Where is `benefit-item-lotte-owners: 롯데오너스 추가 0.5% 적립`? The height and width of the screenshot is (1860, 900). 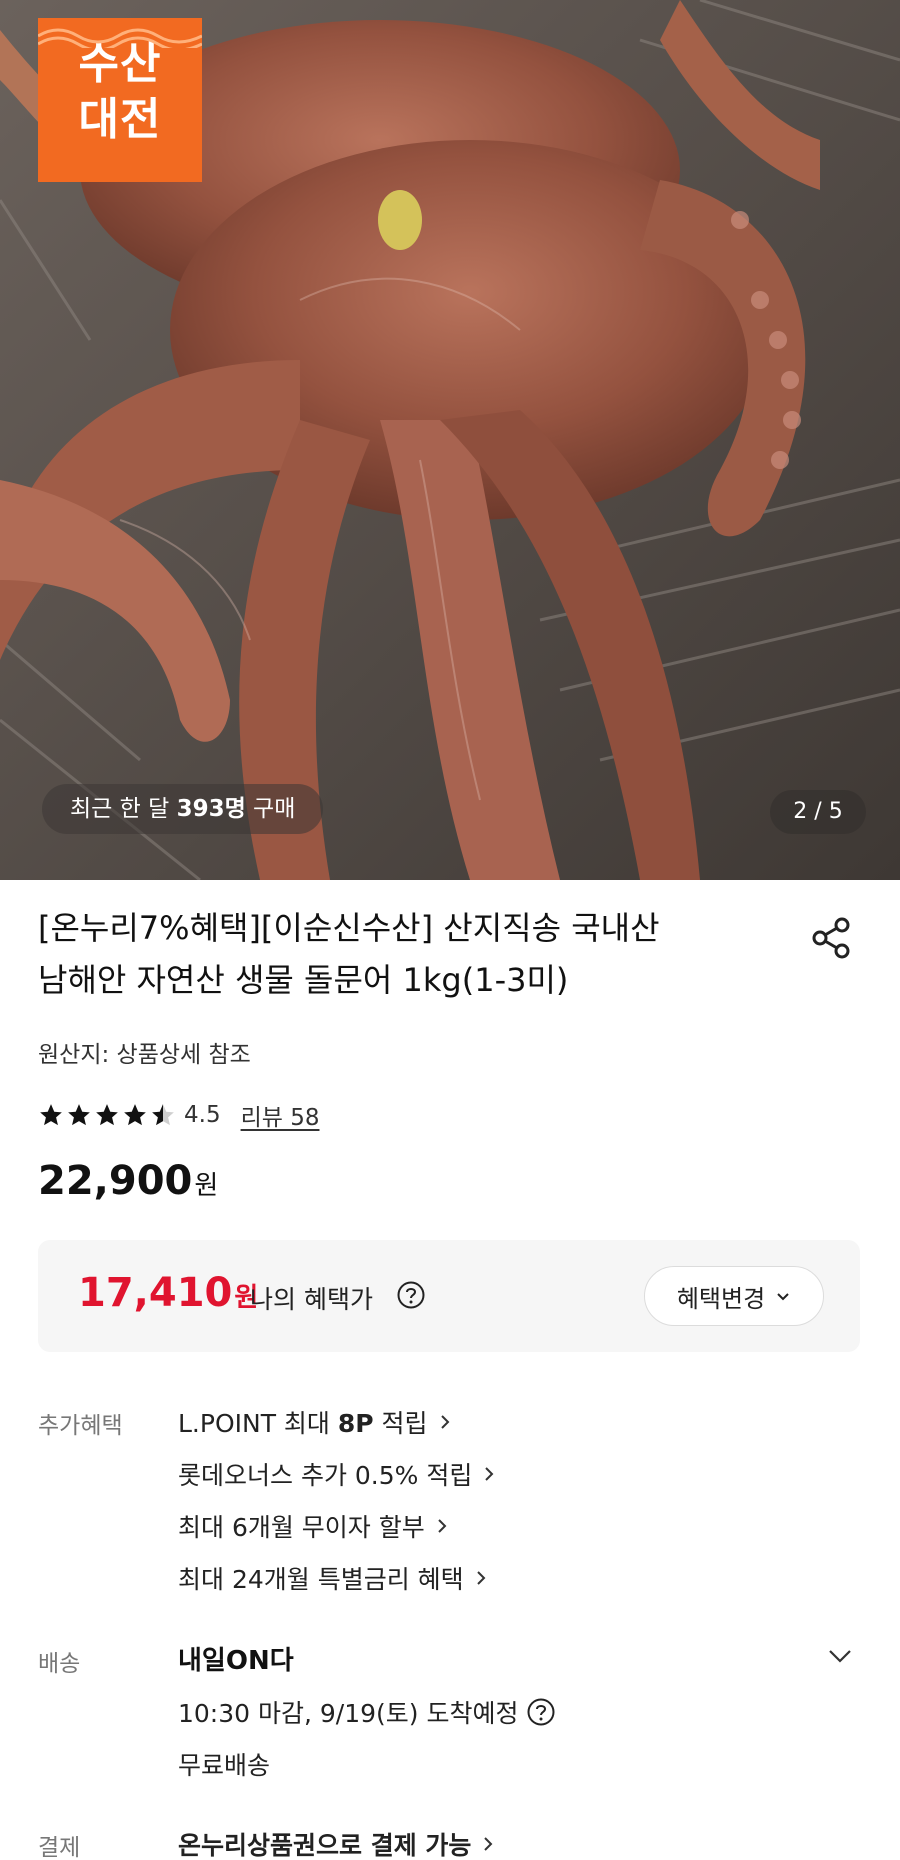 benefit-item-lotte-owners: 롯데오너스 추가 0.5% 적립 is located at coordinates (338, 1474).